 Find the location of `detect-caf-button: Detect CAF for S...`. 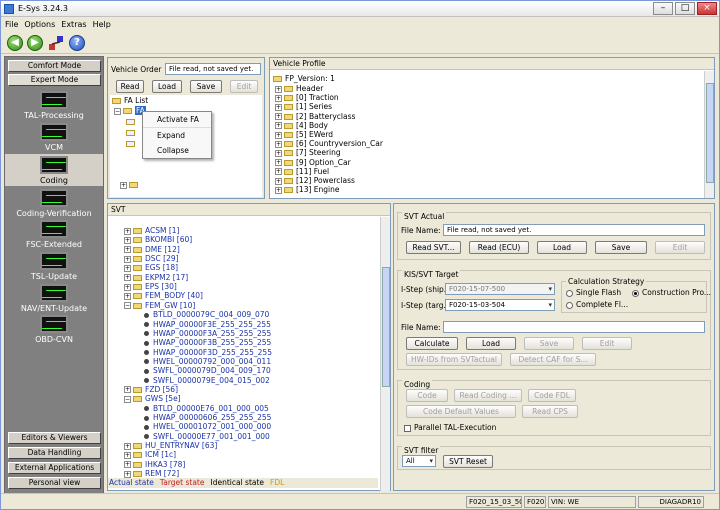

detect-caf-button: Detect CAF for S... is located at coordinates (553, 359).